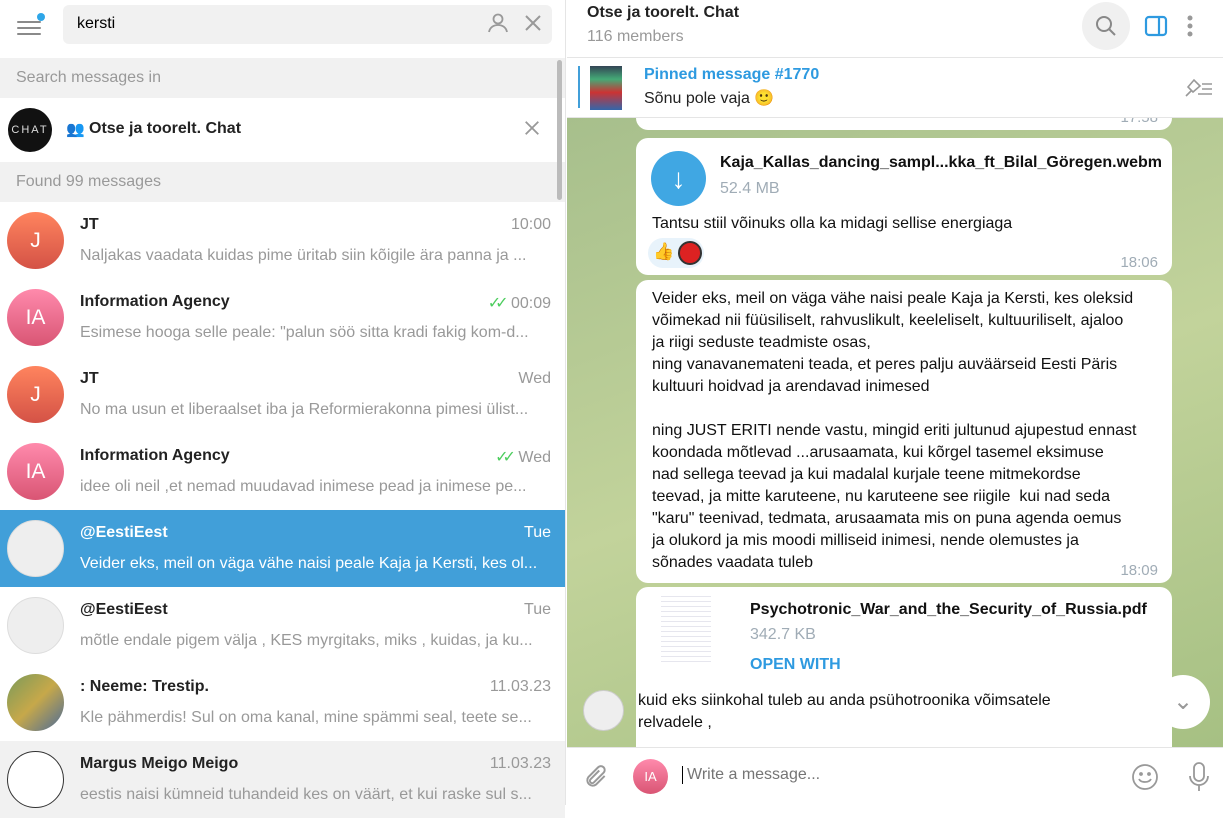  Describe the element at coordinates (732, 74) in the screenshot. I see `pinned-title: Pinned message #1770` at that location.